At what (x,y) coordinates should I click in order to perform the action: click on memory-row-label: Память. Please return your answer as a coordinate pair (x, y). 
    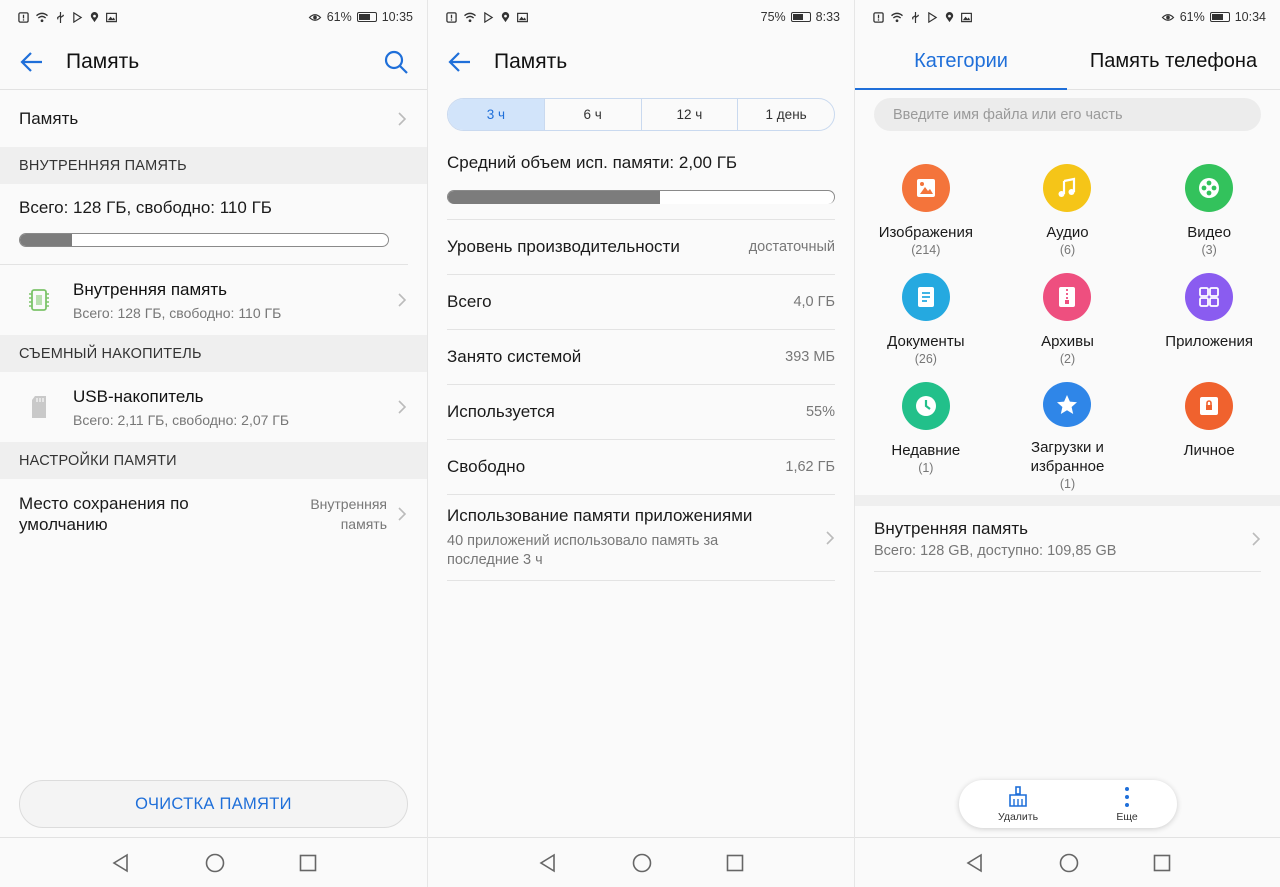
    Looking at the image, I should click on (49, 118).